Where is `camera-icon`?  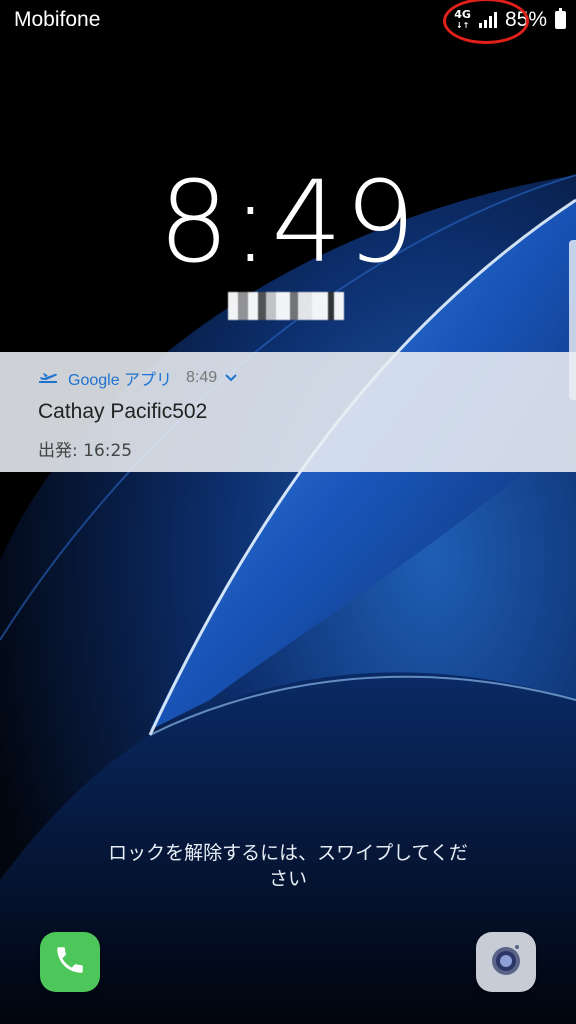 camera-icon is located at coordinates (506, 962).